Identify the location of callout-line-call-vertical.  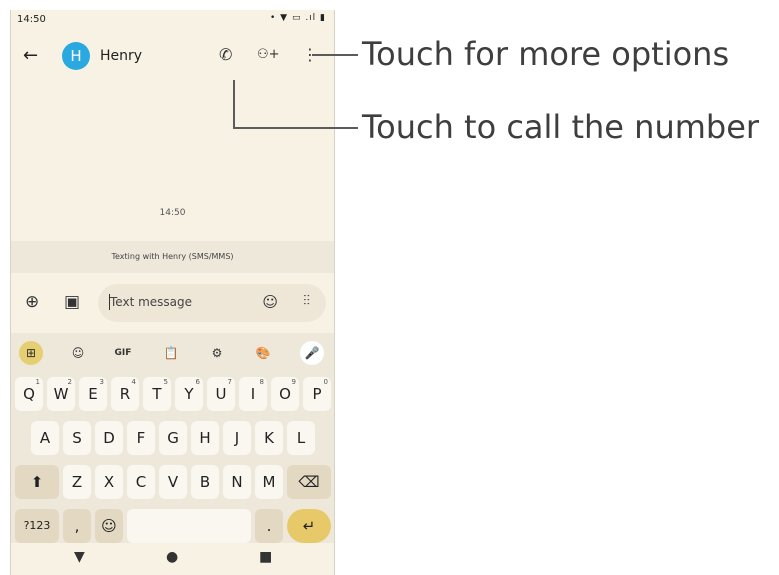
(234, 104).